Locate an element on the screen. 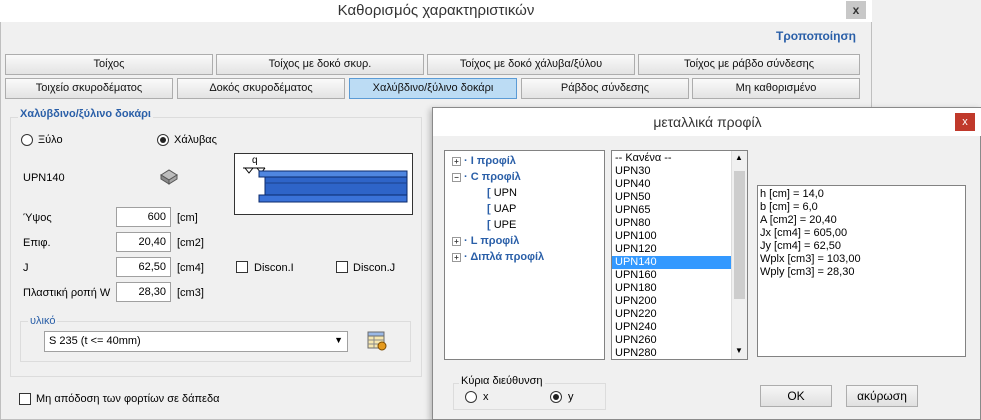  property-line: Jy [cm4] = 62,50 is located at coordinates (801, 246).